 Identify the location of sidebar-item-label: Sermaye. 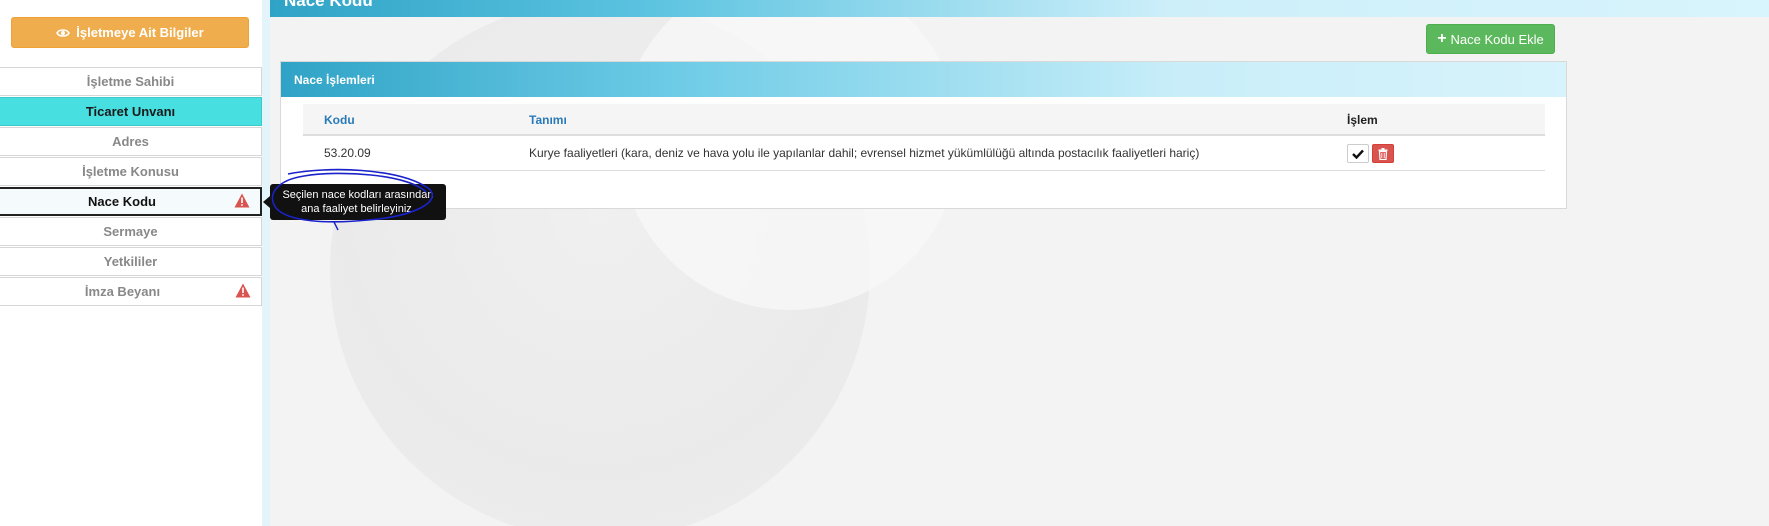
(130, 231).